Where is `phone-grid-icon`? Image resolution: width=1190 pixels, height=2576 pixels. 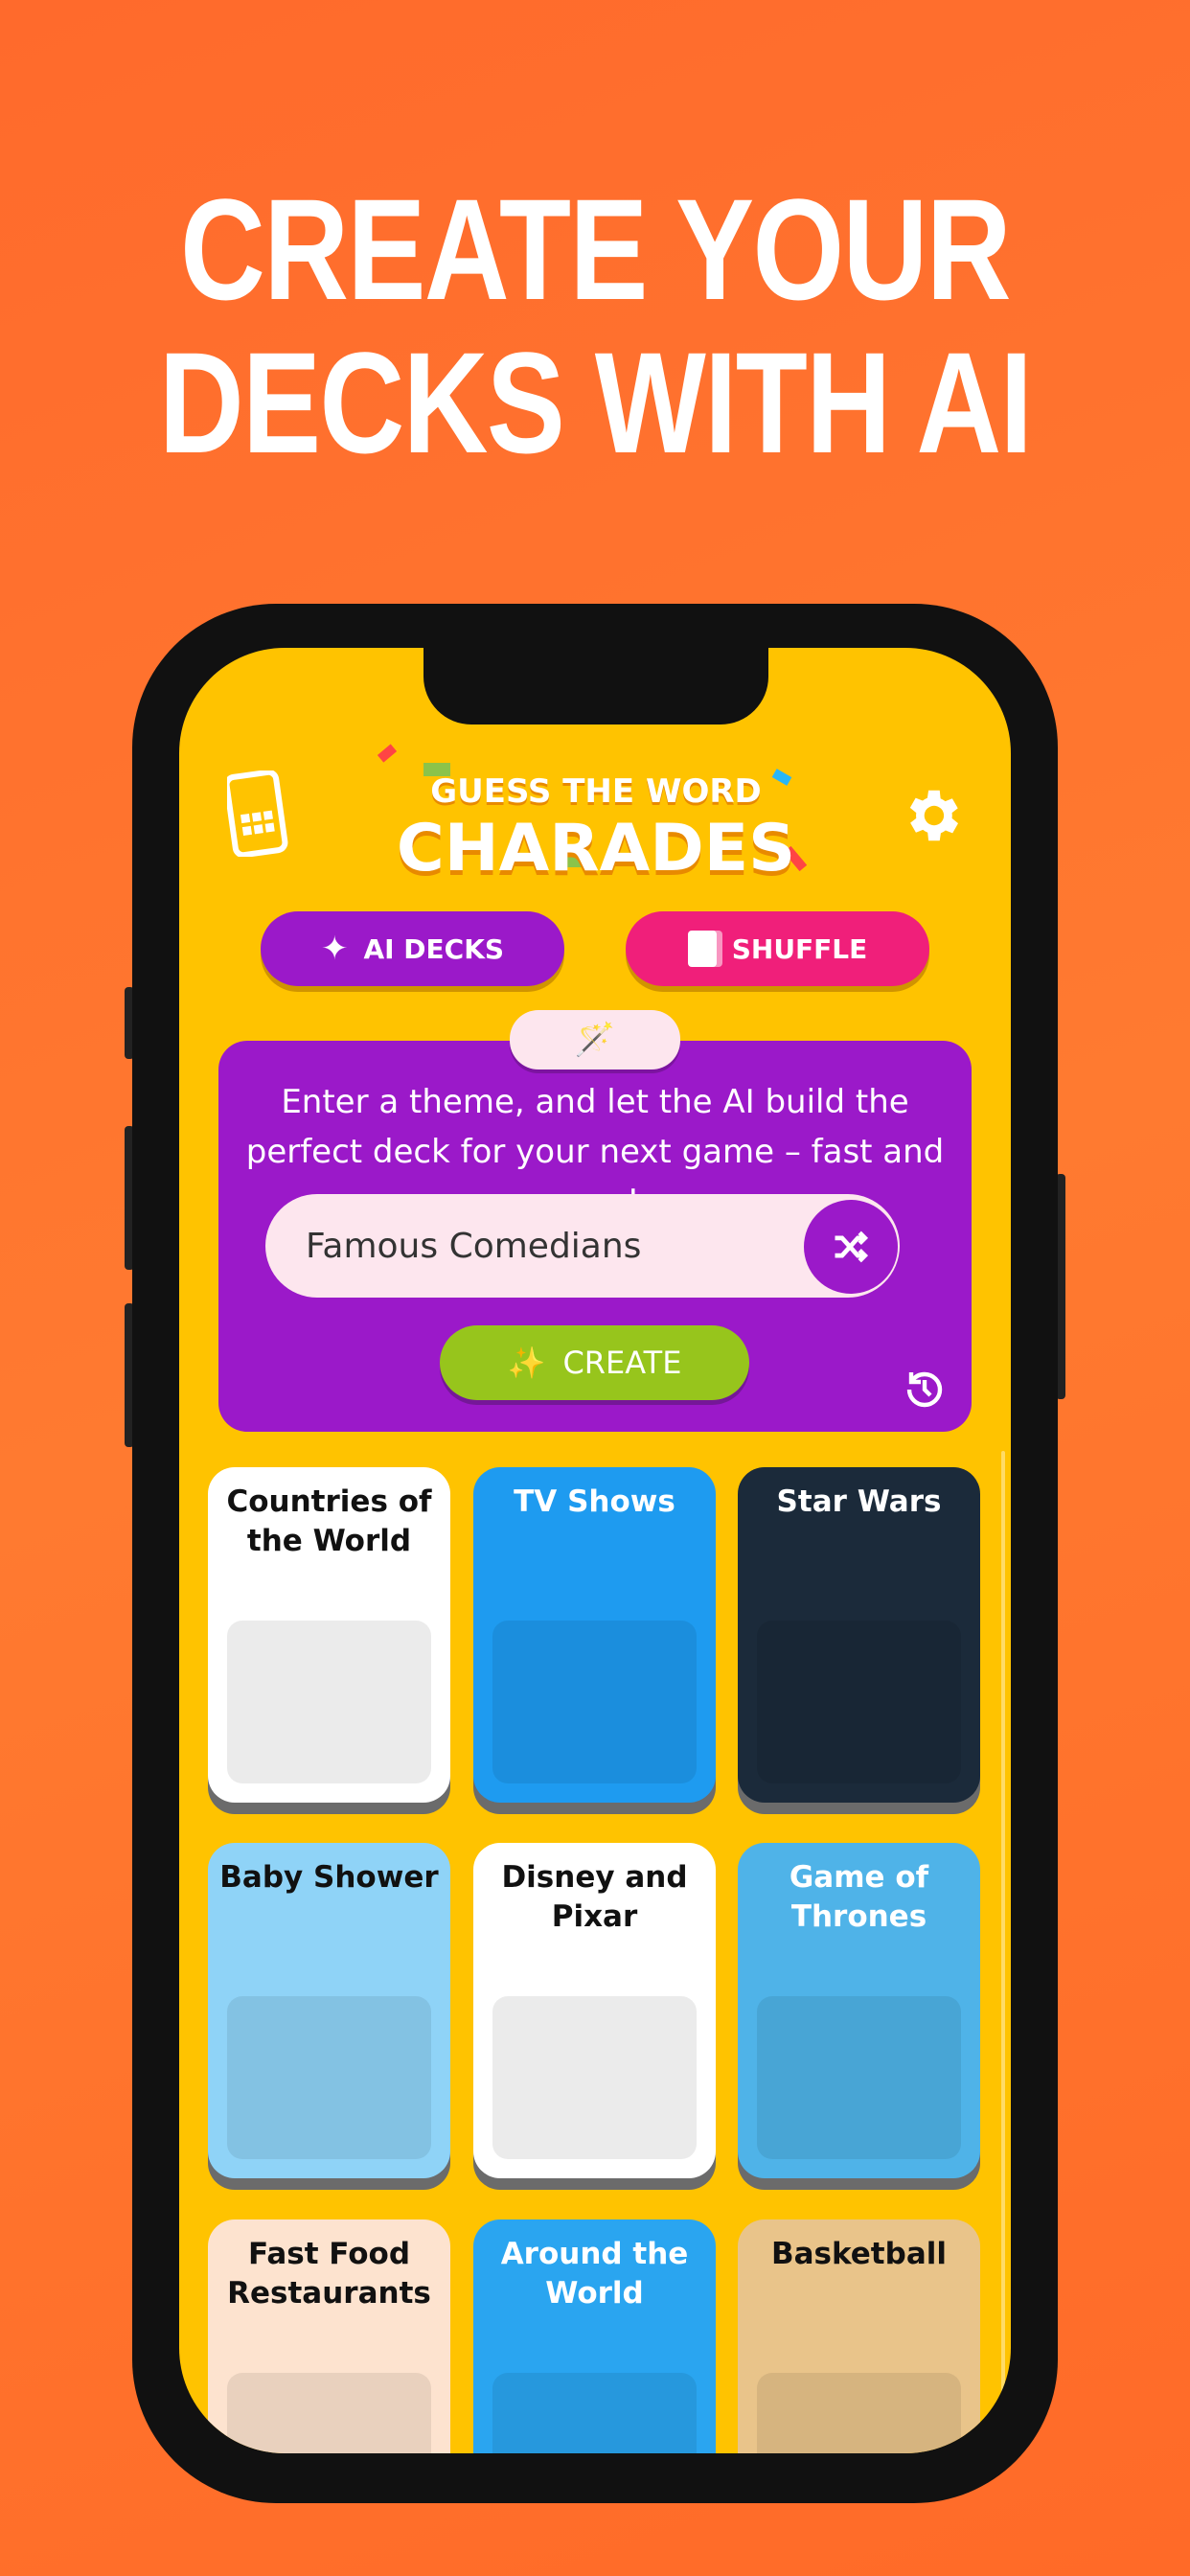 phone-grid-icon is located at coordinates (256, 815).